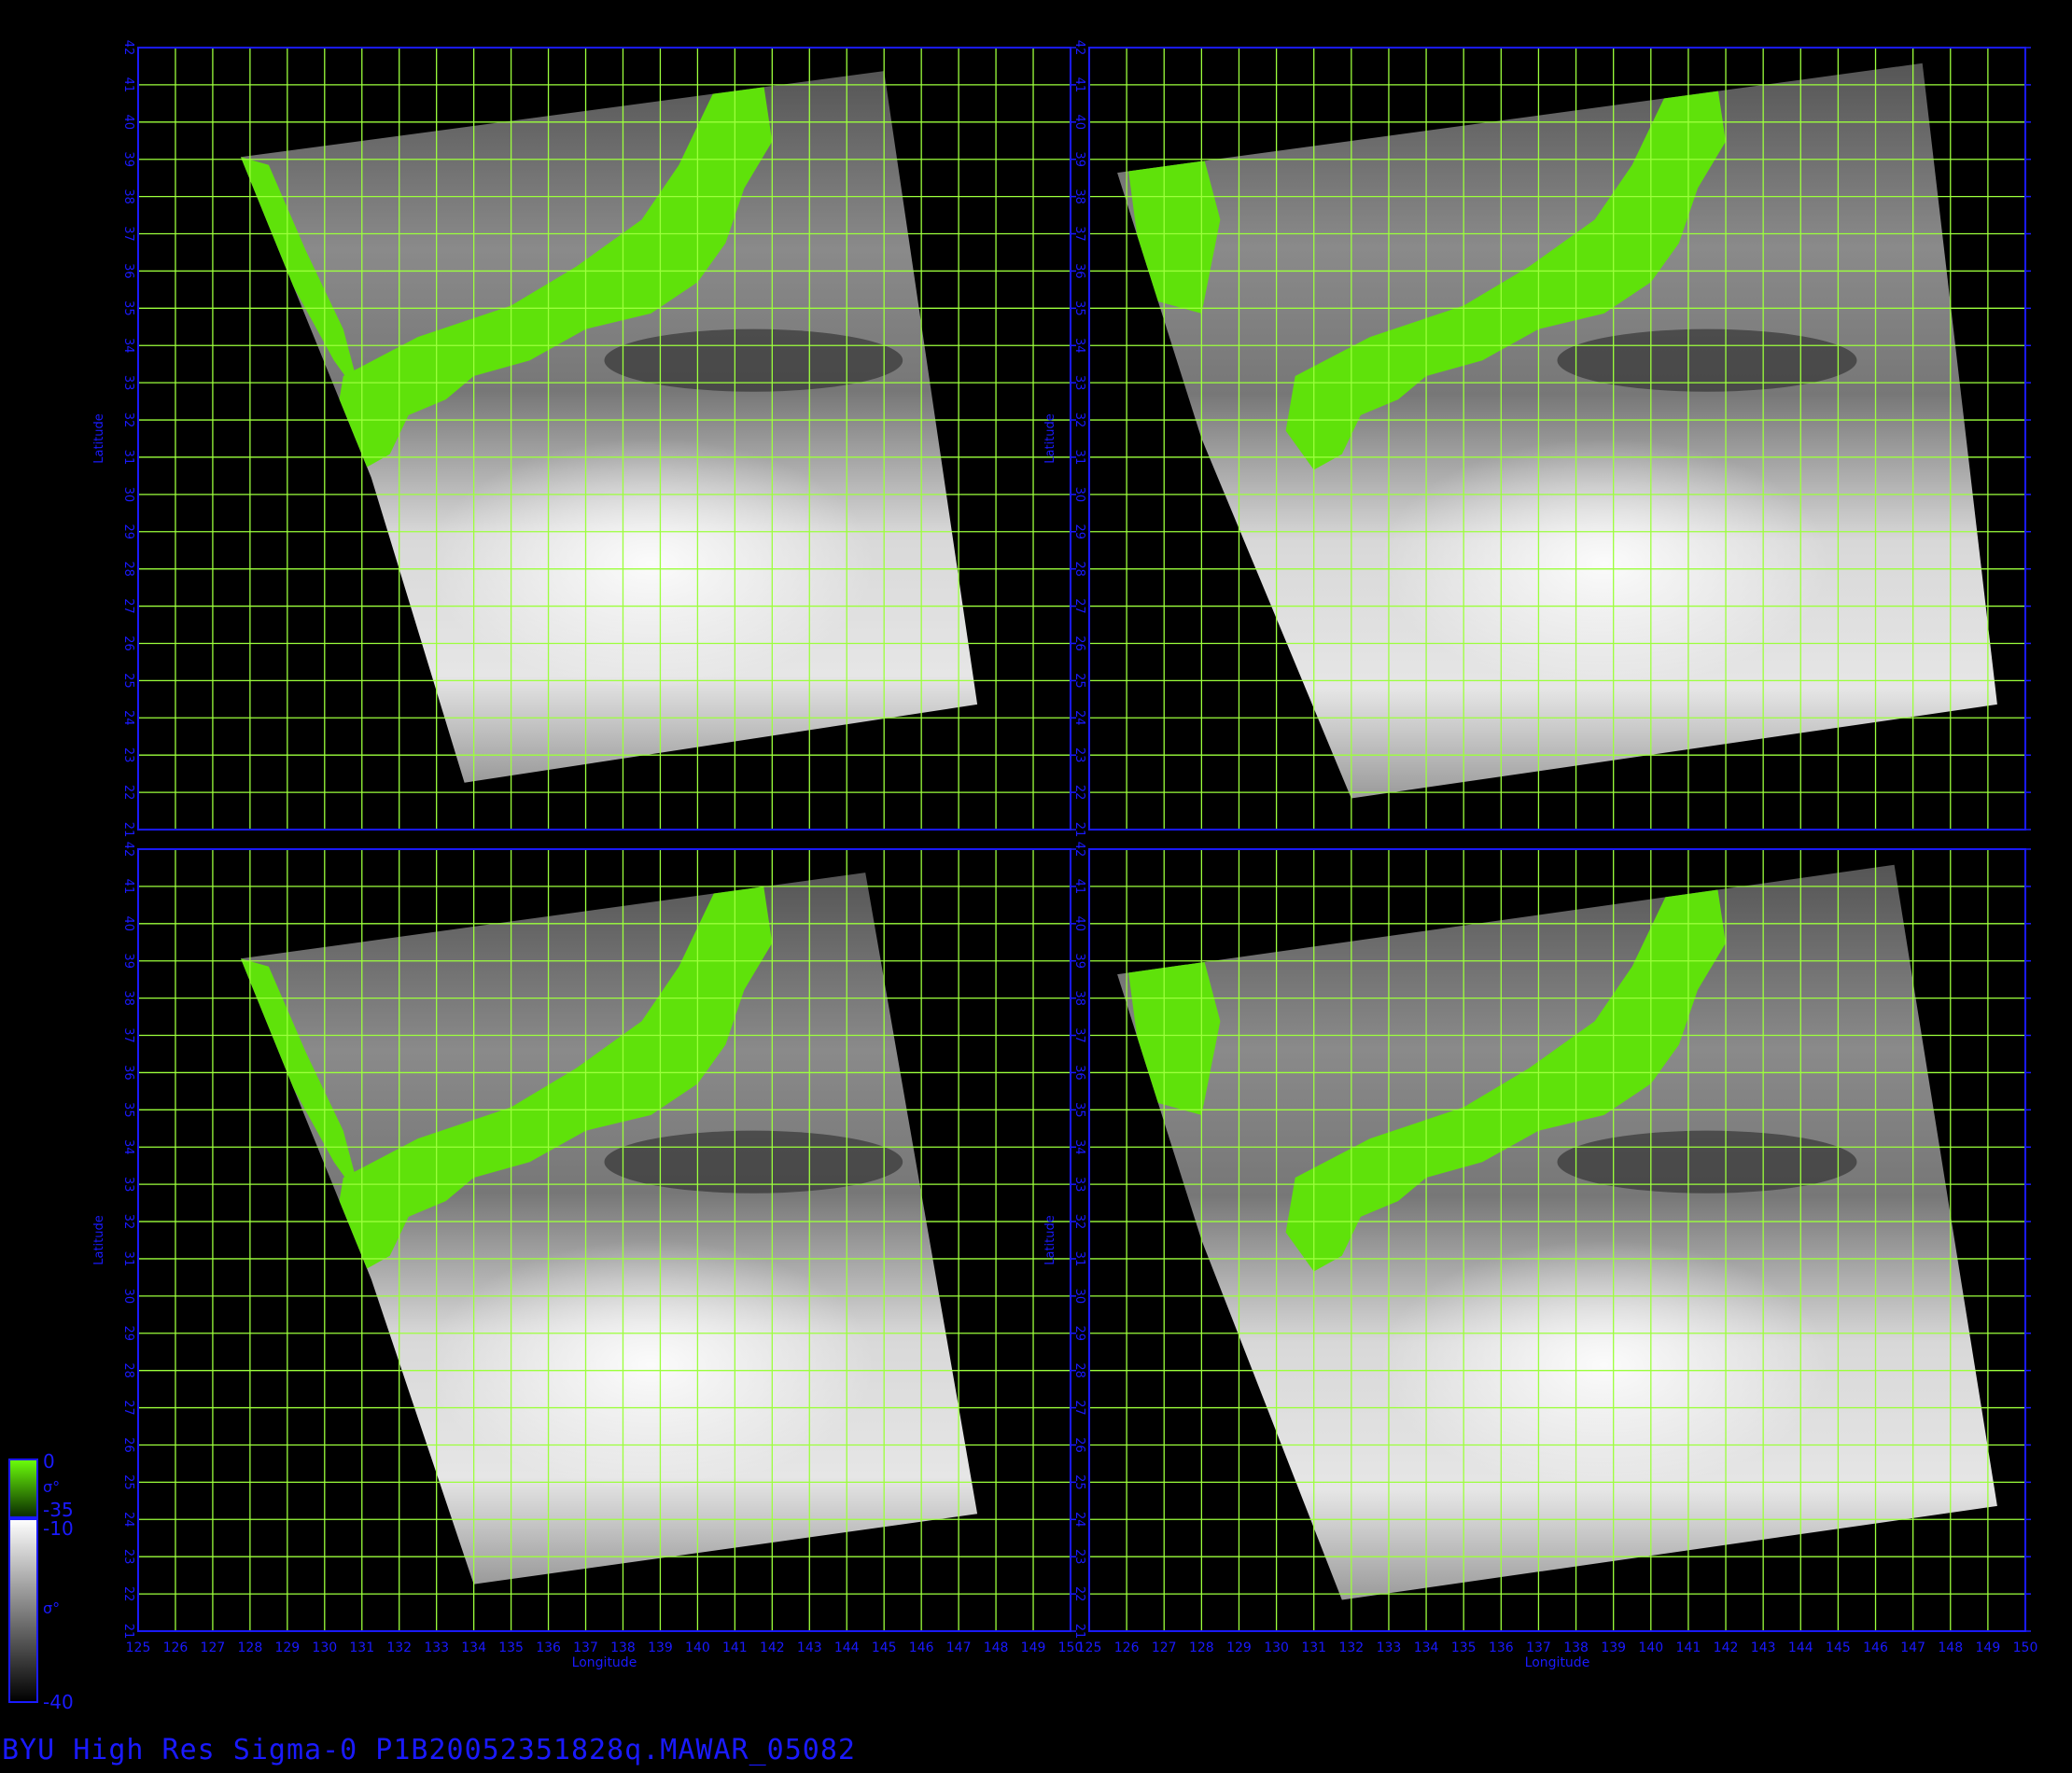  What do you see at coordinates (1726, 1647) in the screenshot?
I see `longitude-tick-label: 142` at bounding box center [1726, 1647].